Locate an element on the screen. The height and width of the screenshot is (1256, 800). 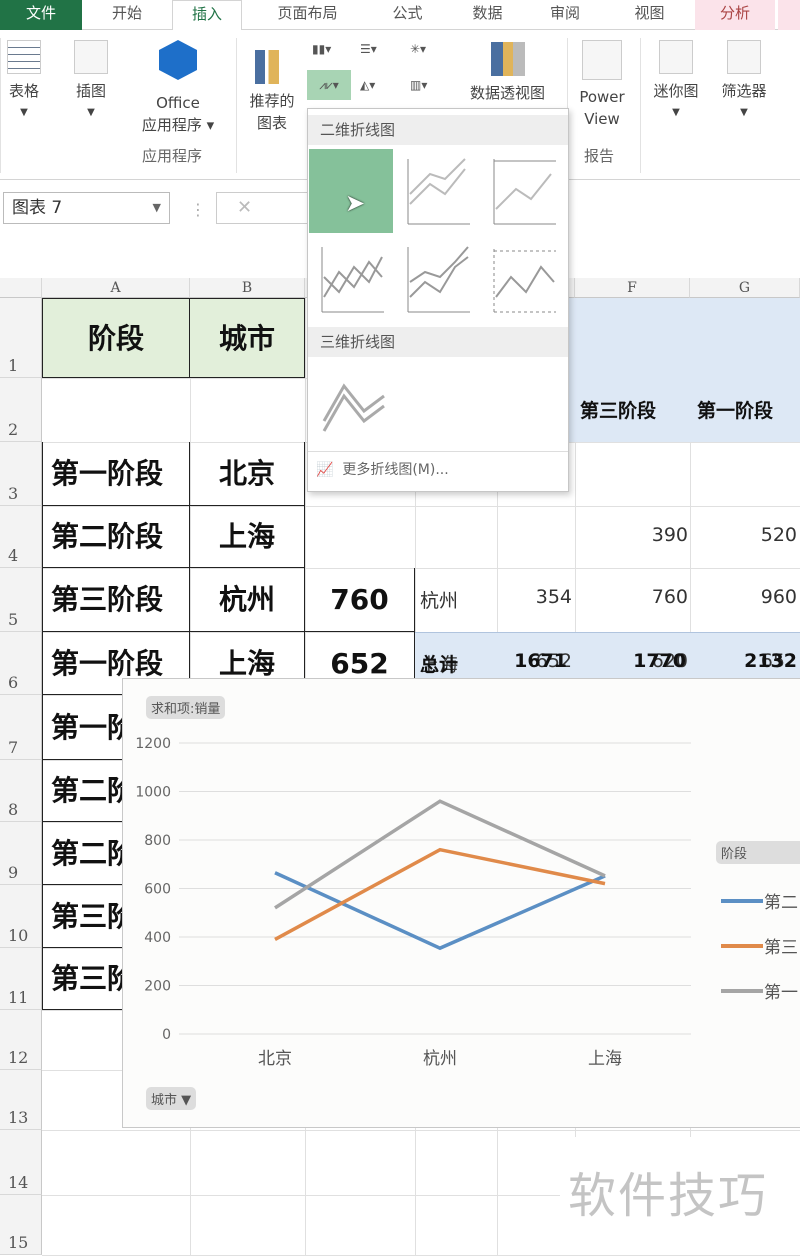
select-all-corner is located at coordinates (21, 288).